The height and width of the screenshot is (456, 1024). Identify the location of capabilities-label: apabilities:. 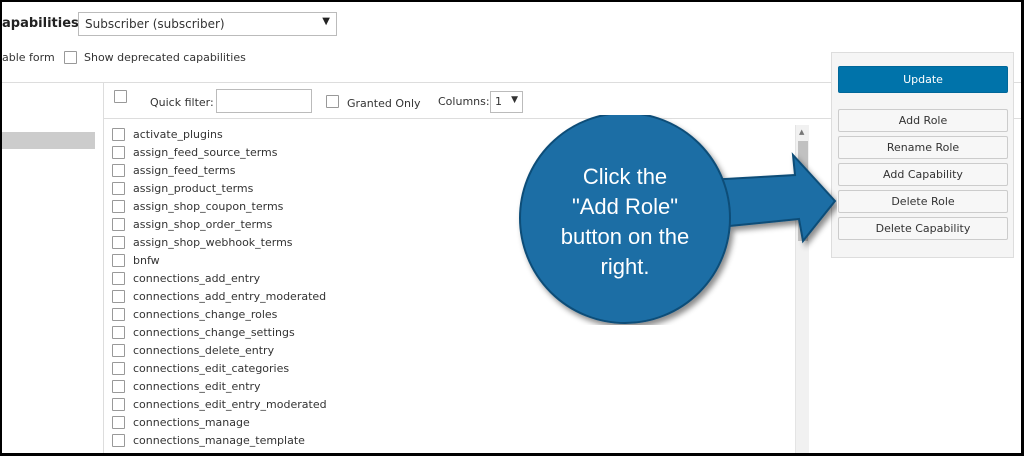
(43, 23).